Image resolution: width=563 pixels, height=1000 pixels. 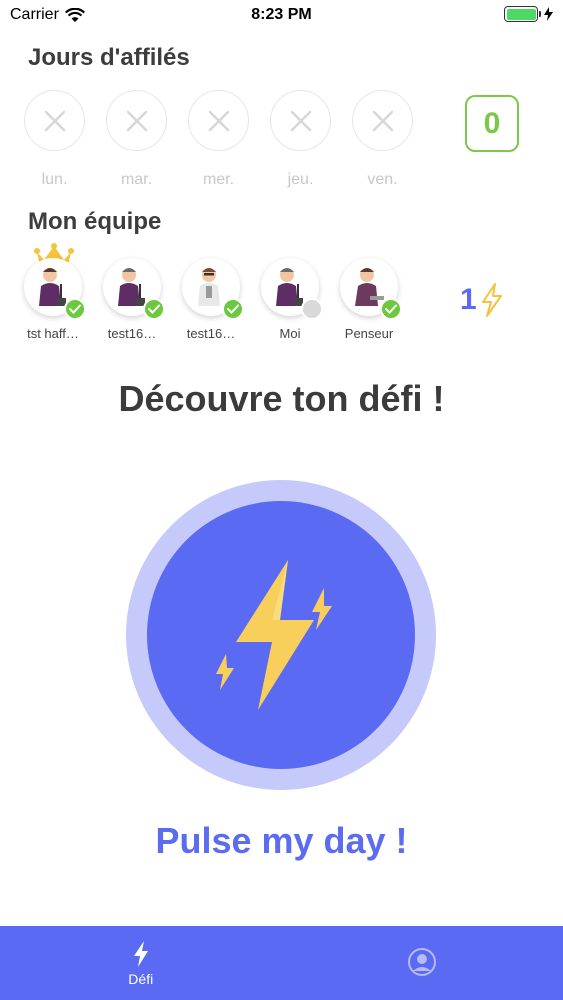 I want to click on energy-count: 1, so click(x=468, y=299).